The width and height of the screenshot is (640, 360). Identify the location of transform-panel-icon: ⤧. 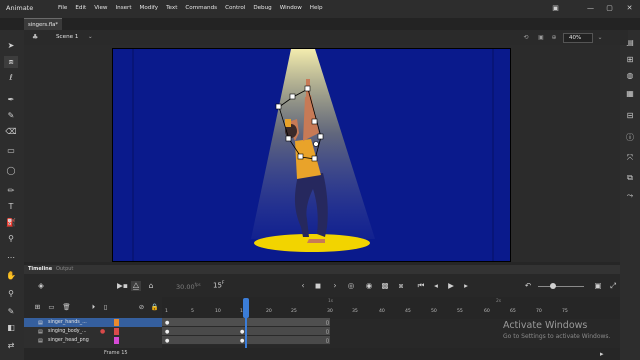
(630, 158).